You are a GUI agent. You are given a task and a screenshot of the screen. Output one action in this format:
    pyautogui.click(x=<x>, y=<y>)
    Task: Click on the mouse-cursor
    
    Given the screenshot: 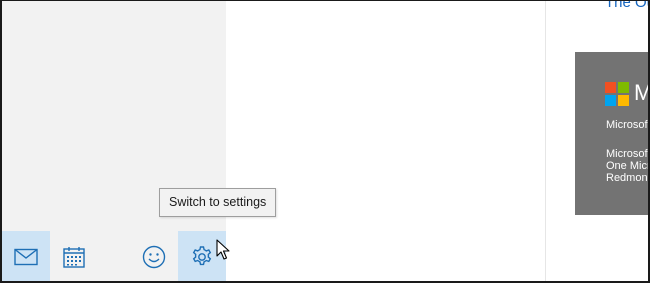 What is the action you would take?
    pyautogui.click(x=223, y=249)
    